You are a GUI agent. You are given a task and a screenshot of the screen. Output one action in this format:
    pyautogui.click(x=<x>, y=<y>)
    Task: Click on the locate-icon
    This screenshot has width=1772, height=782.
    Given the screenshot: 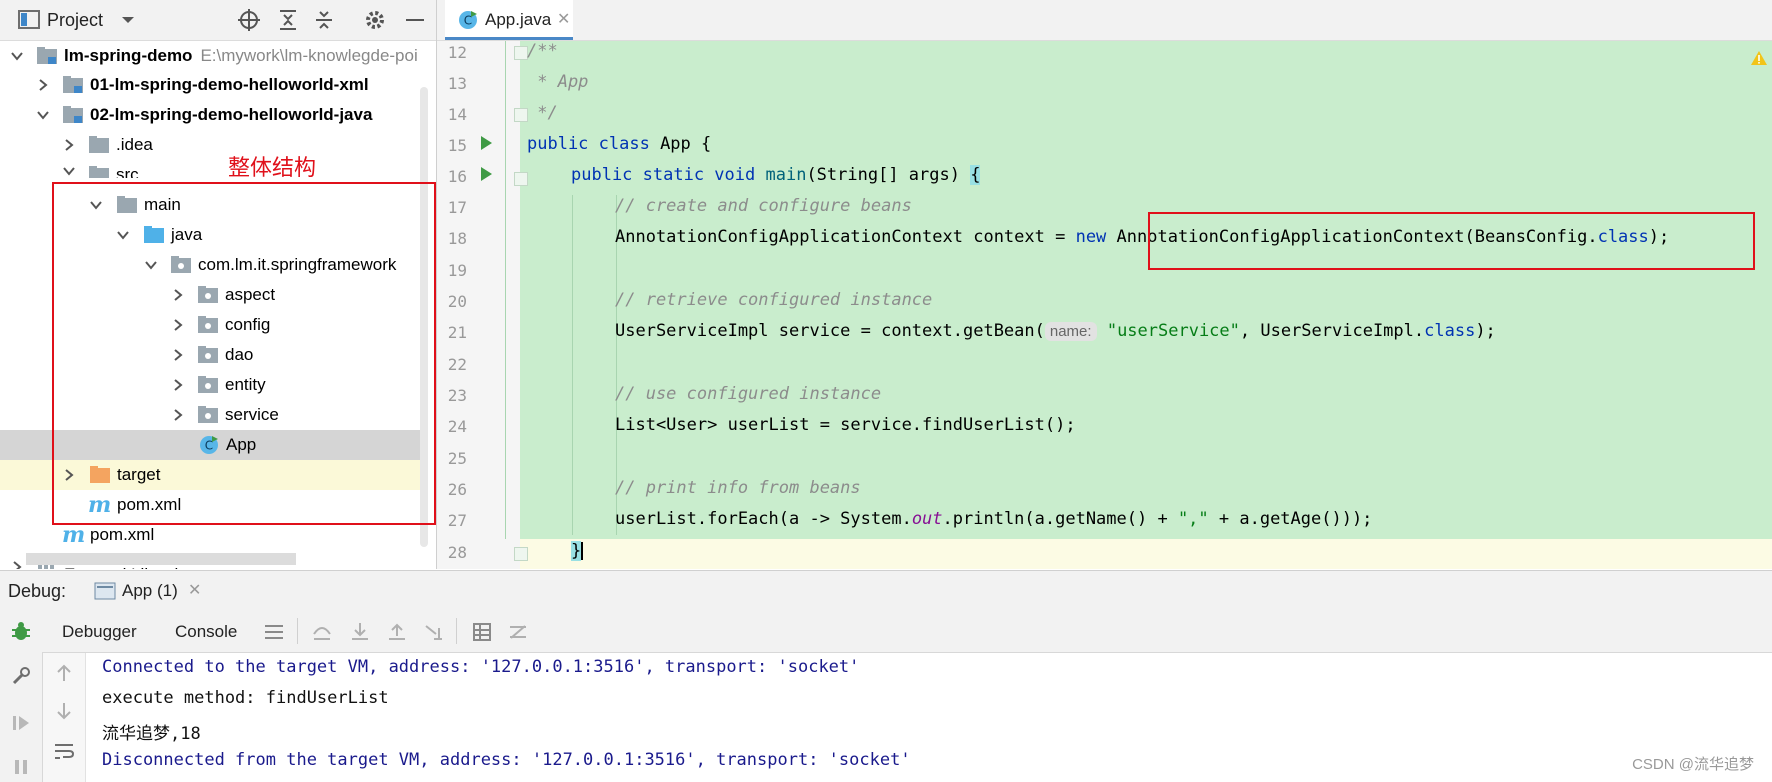 What is the action you would take?
    pyautogui.click(x=249, y=20)
    